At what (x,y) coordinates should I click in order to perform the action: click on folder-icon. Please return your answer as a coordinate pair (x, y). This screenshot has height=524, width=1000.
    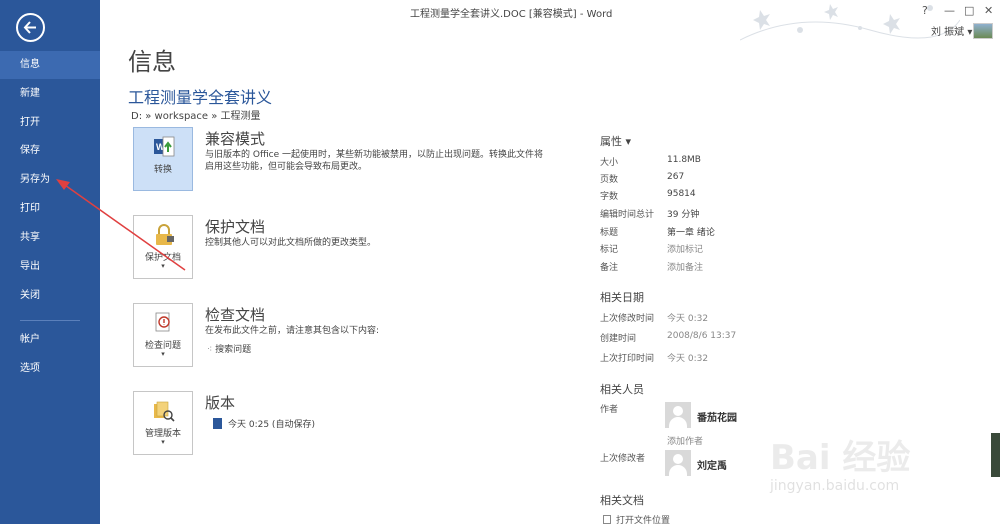
    Looking at the image, I should click on (607, 519).